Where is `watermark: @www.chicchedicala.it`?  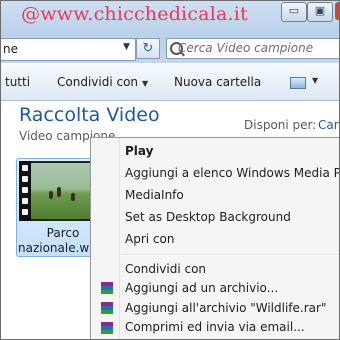
watermark: @www.chicchedicala.it is located at coordinates (134, 14).